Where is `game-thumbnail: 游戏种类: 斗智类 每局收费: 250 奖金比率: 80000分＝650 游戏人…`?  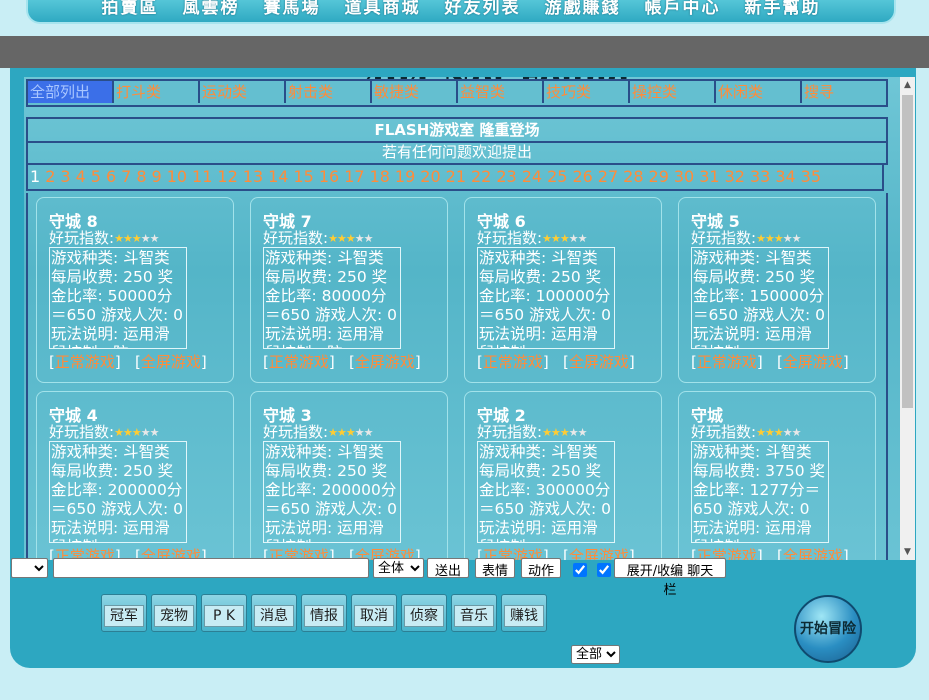 game-thumbnail: 游戏种类: 斗智类 每局收费: 250 奖金比率: 80000分＝650 游戏人… is located at coordinates (332, 298).